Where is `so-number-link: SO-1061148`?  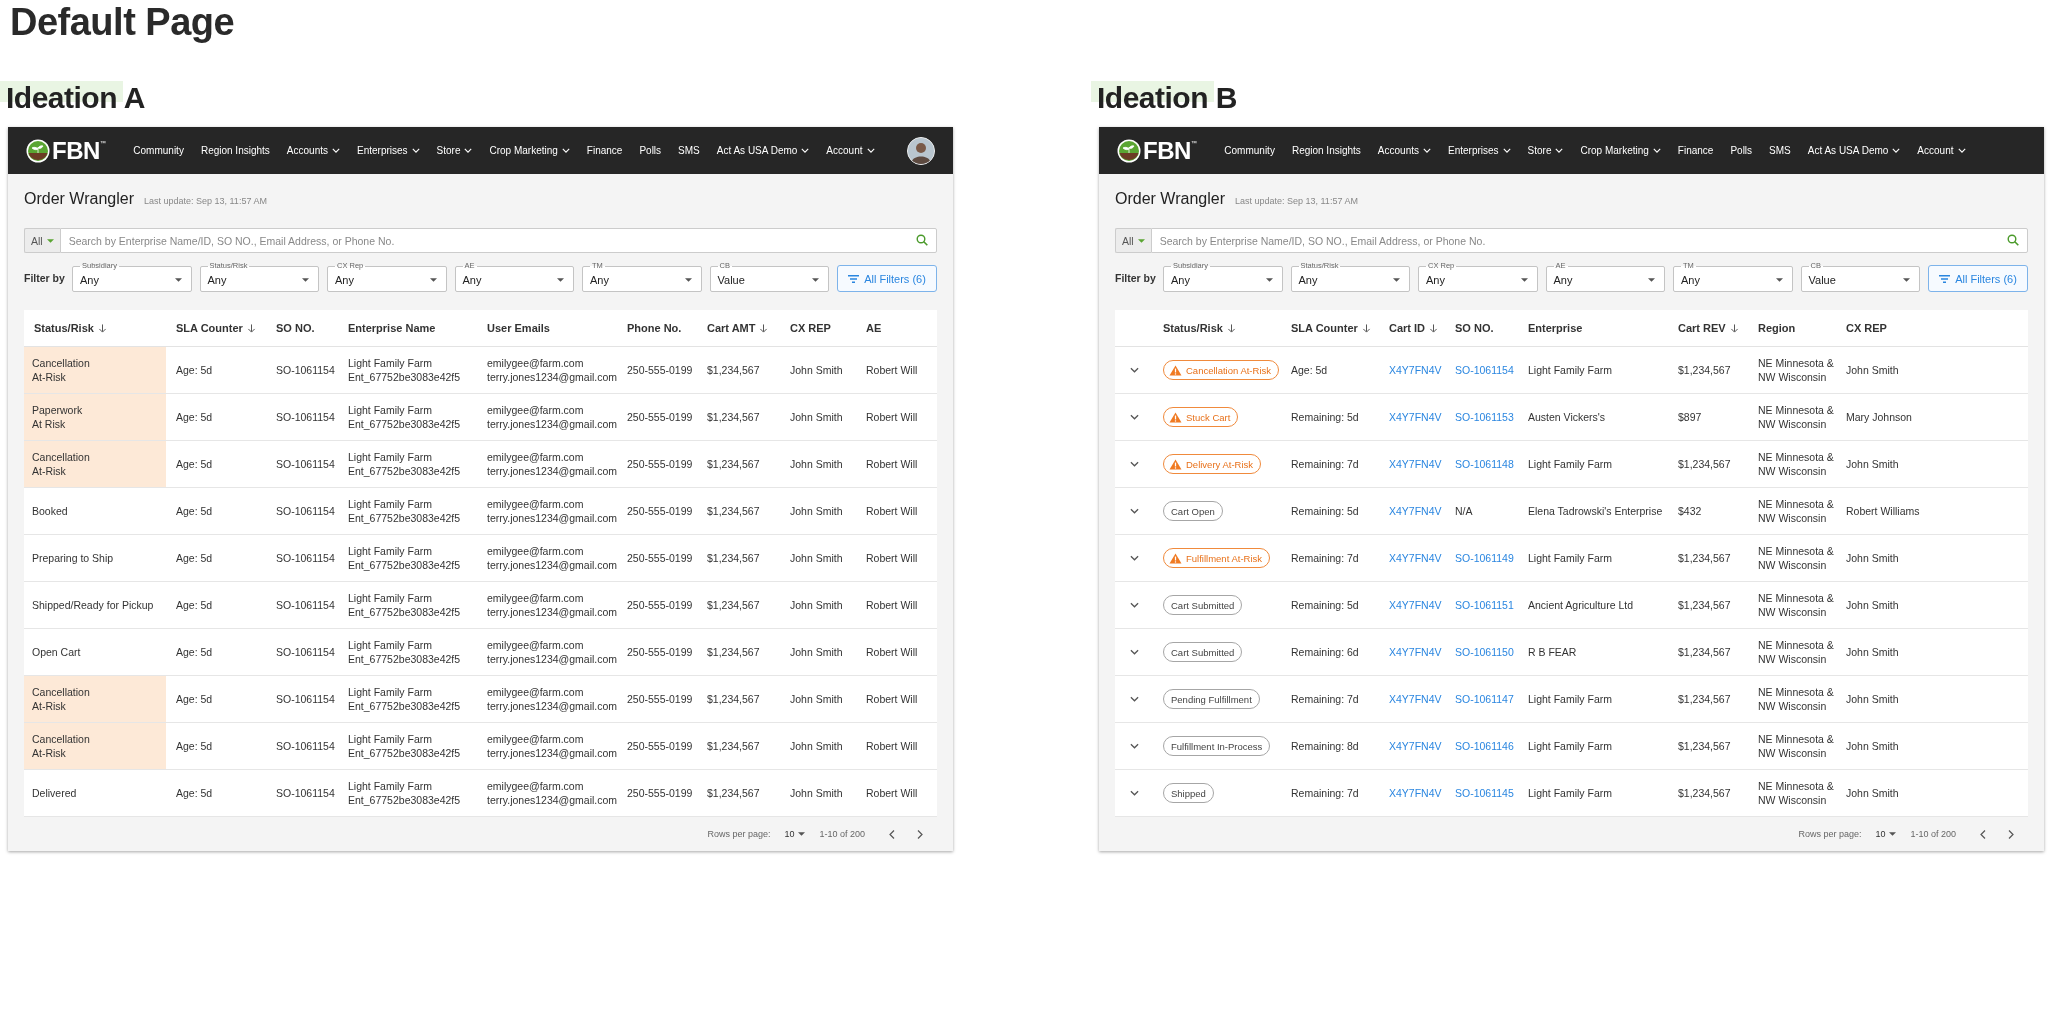 so-number-link: SO-1061148 is located at coordinates (1486, 464).